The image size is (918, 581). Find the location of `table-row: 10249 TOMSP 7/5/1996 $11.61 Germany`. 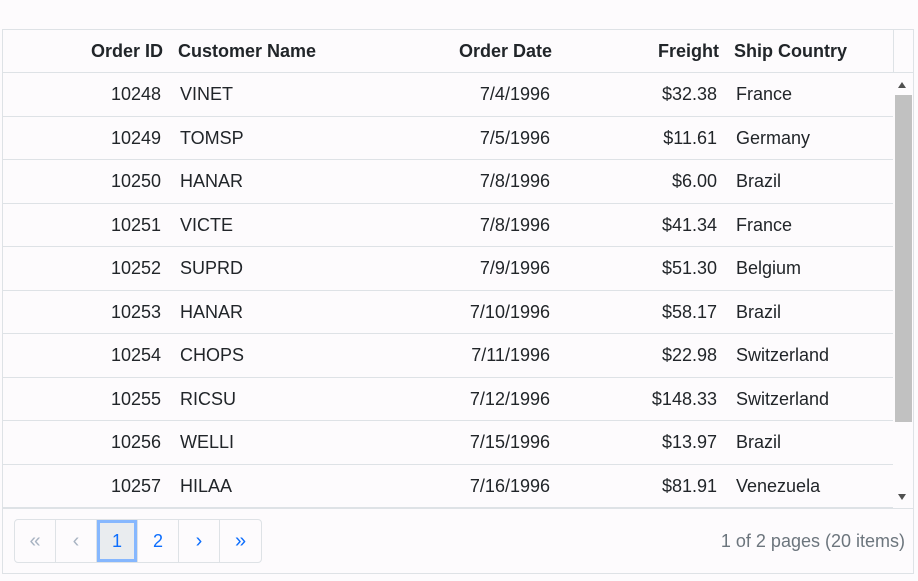

table-row: 10249 TOMSP 7/5/1996 $11.61 Germany is located at coordinates (448, 138).